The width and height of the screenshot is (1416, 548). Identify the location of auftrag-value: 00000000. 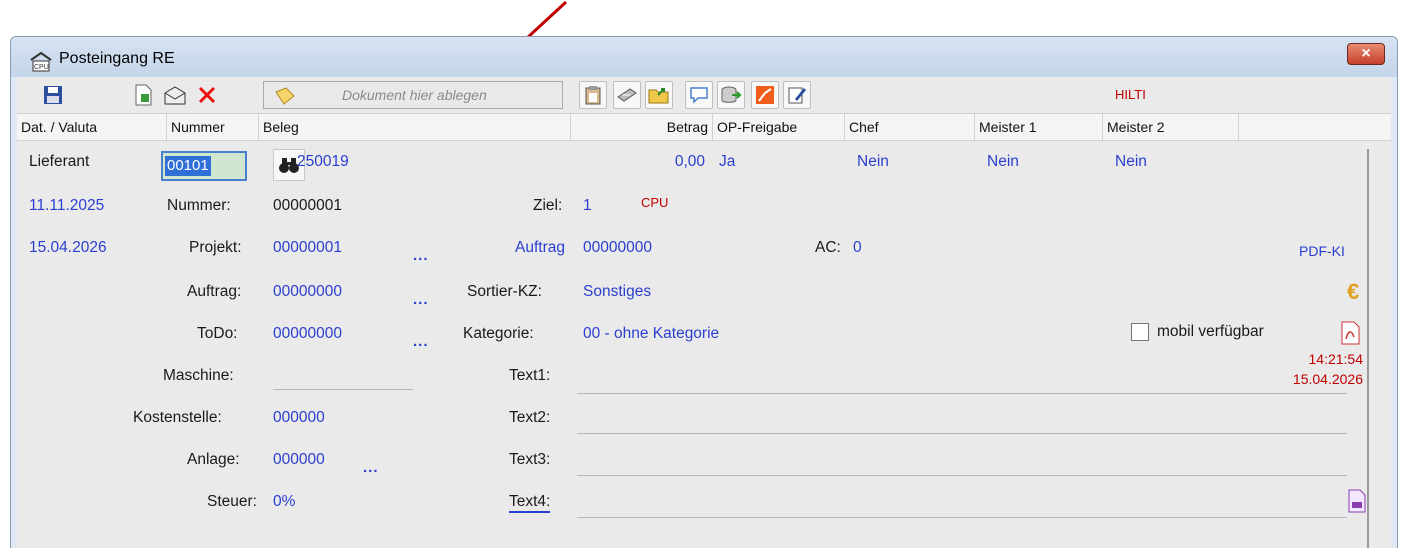
(307, 292).